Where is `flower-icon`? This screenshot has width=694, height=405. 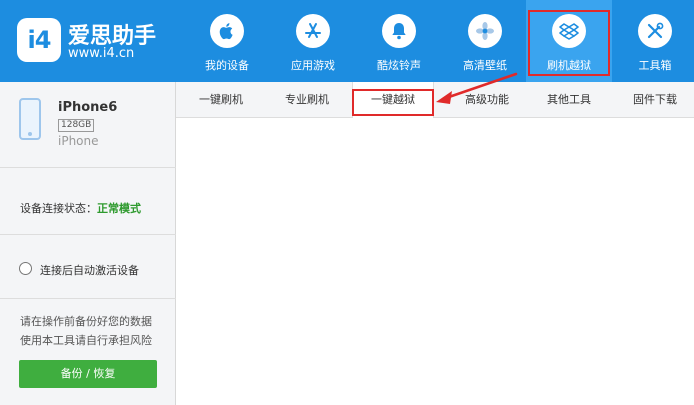
flower-icon is located at coordinates (485, 31).